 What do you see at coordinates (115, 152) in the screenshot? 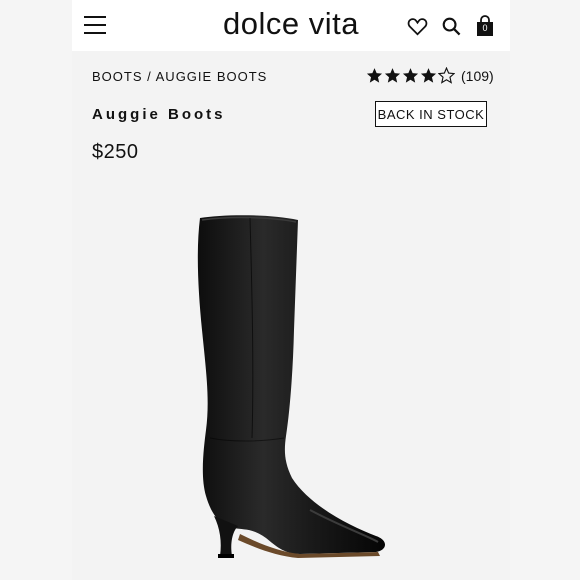
I see `product-price: $250` at bounding box center [115, 152].